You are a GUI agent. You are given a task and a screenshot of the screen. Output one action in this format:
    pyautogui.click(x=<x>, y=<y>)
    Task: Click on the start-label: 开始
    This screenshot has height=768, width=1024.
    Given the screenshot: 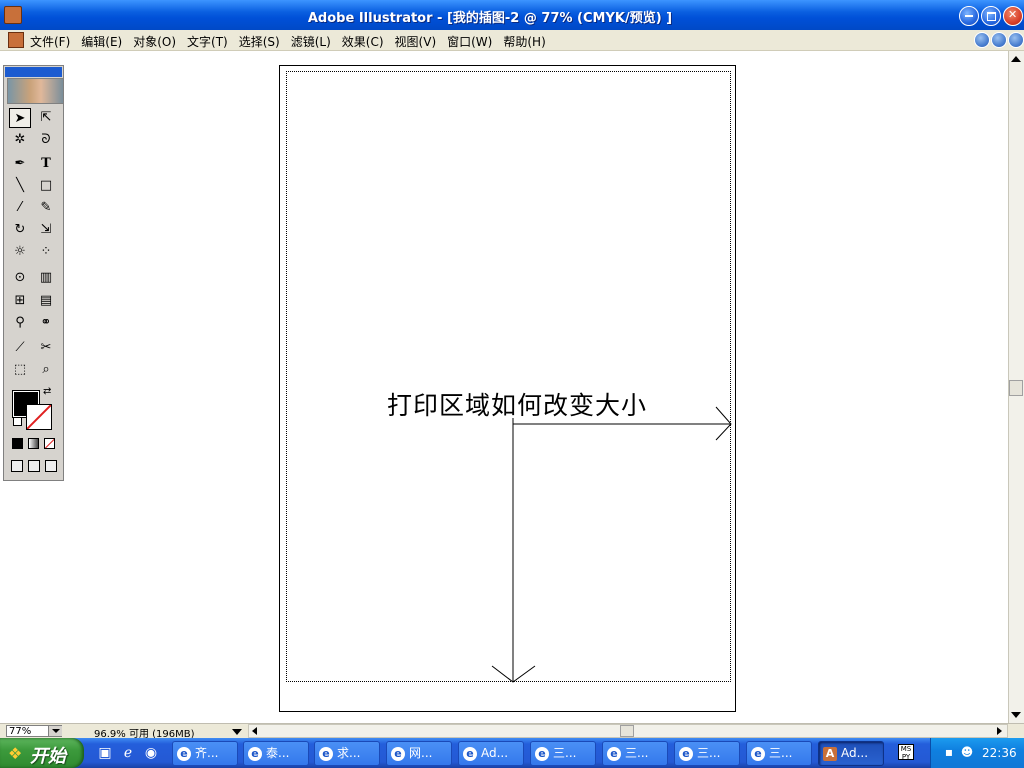 What is the action you would take?
    pyautogui.click(x=48, y=756)
    